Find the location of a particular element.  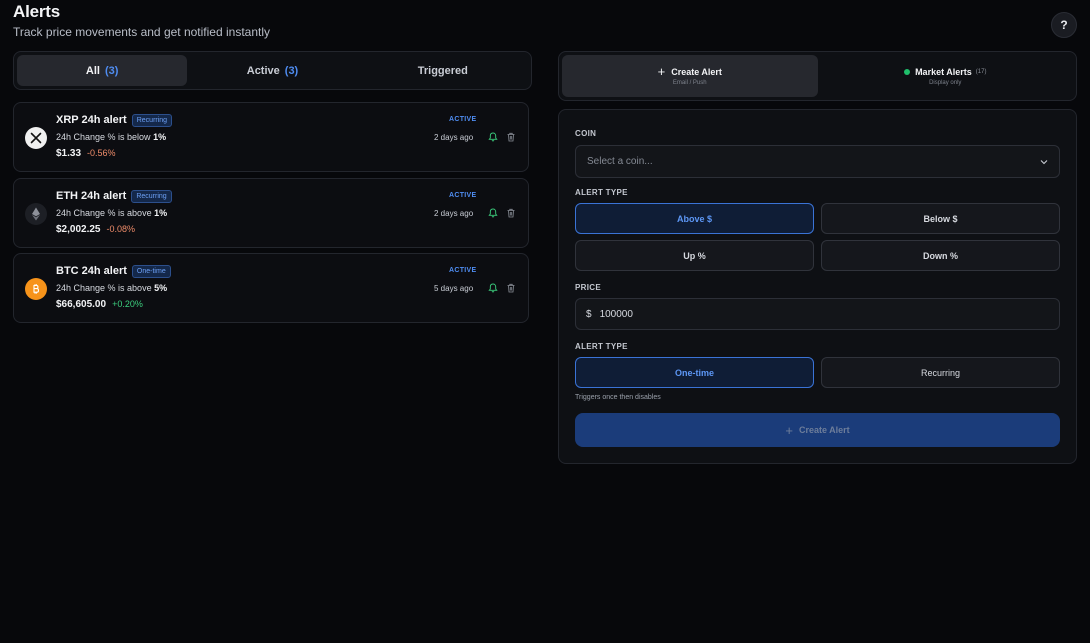

tab-all: All (3) is located at coordinates (102, 70).